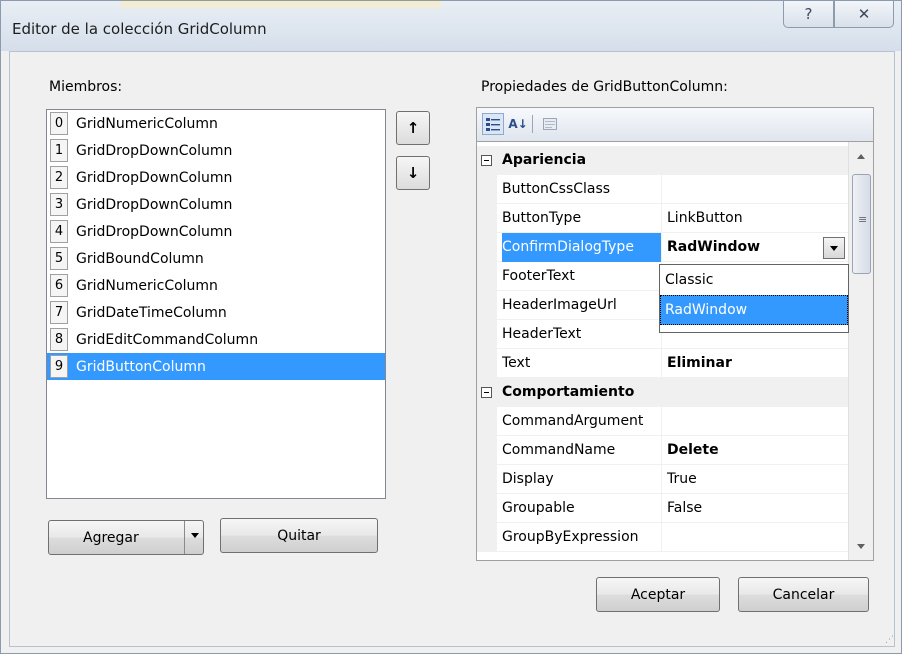  Describe the element at coordinates (582, 508) in the screenshot. I see `property-name: Groupable` at that location.